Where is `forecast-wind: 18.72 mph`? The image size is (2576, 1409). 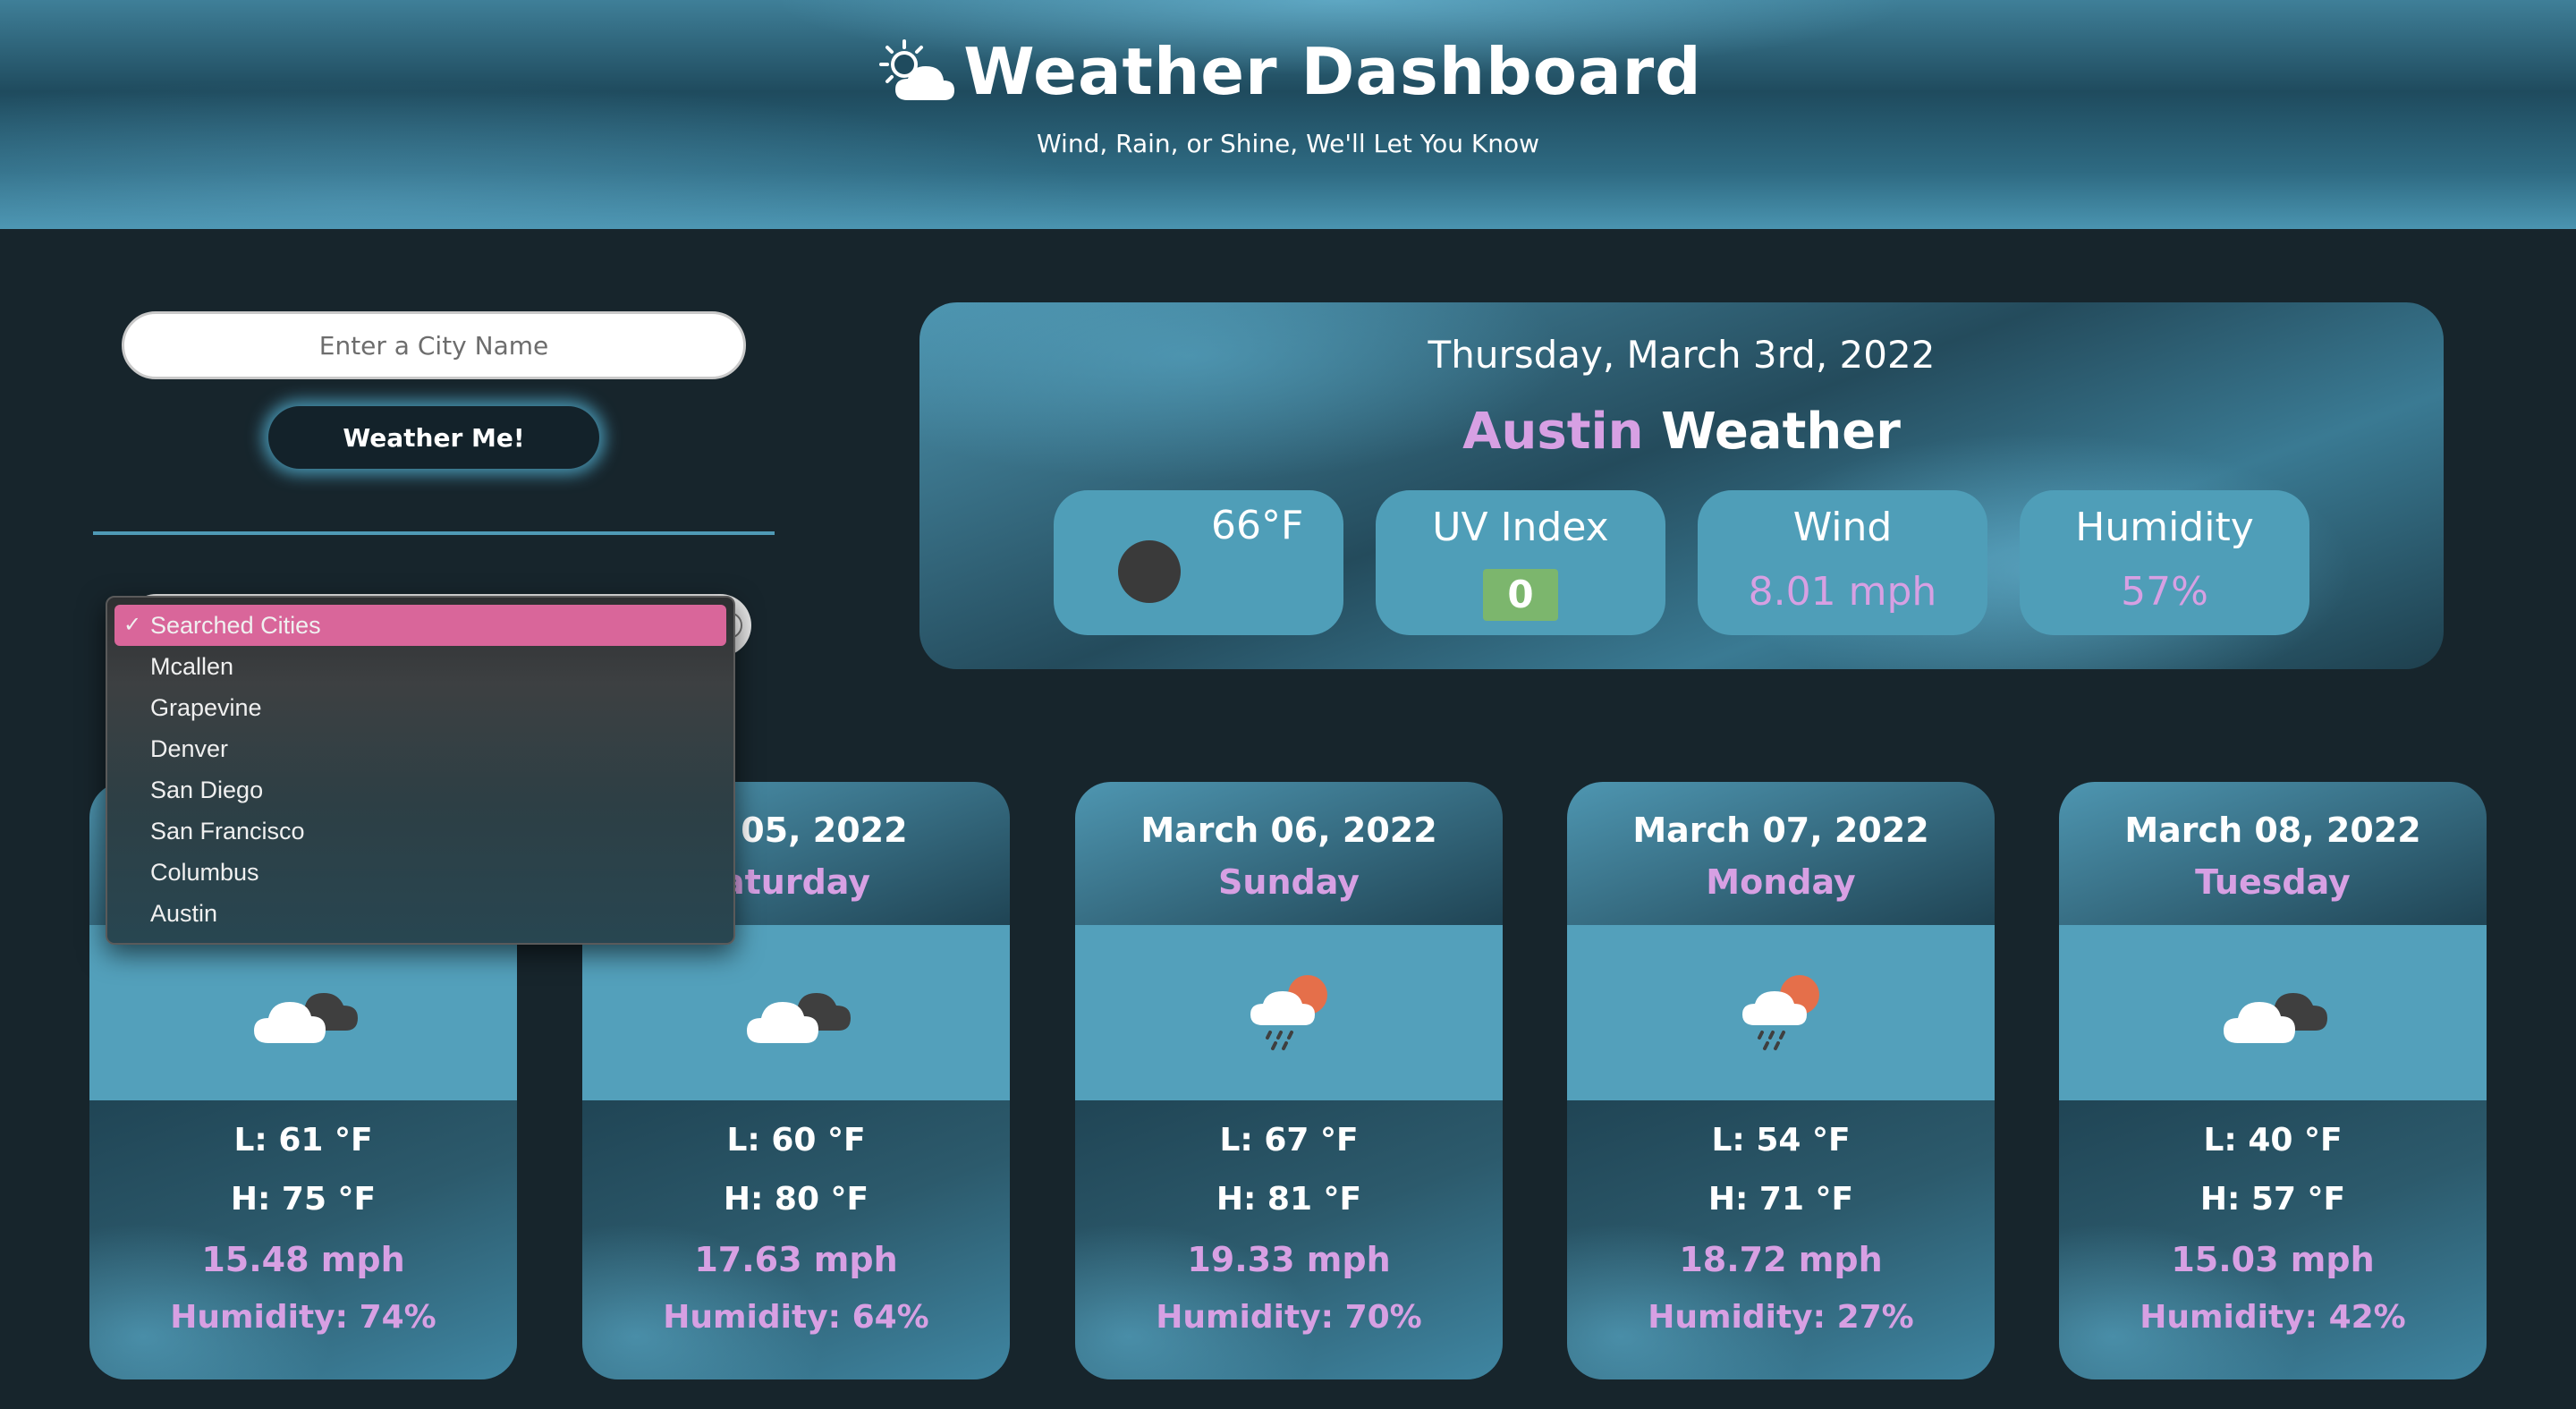 forecast-wind: 18.72 mph is located at coordinates (1781, 1260).